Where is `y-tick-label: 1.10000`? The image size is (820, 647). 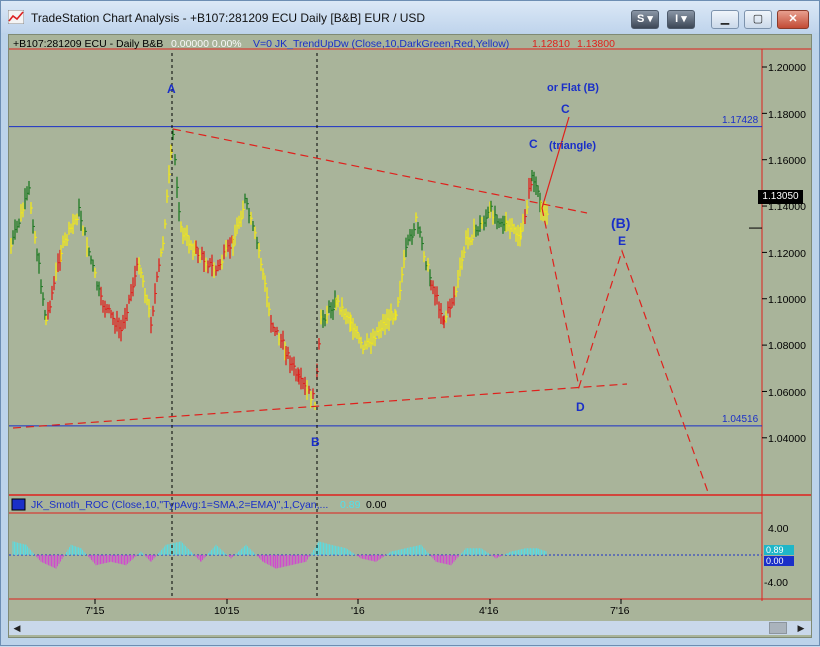
y-tick-label: 1.10000 is located at coordinates (787, 300).